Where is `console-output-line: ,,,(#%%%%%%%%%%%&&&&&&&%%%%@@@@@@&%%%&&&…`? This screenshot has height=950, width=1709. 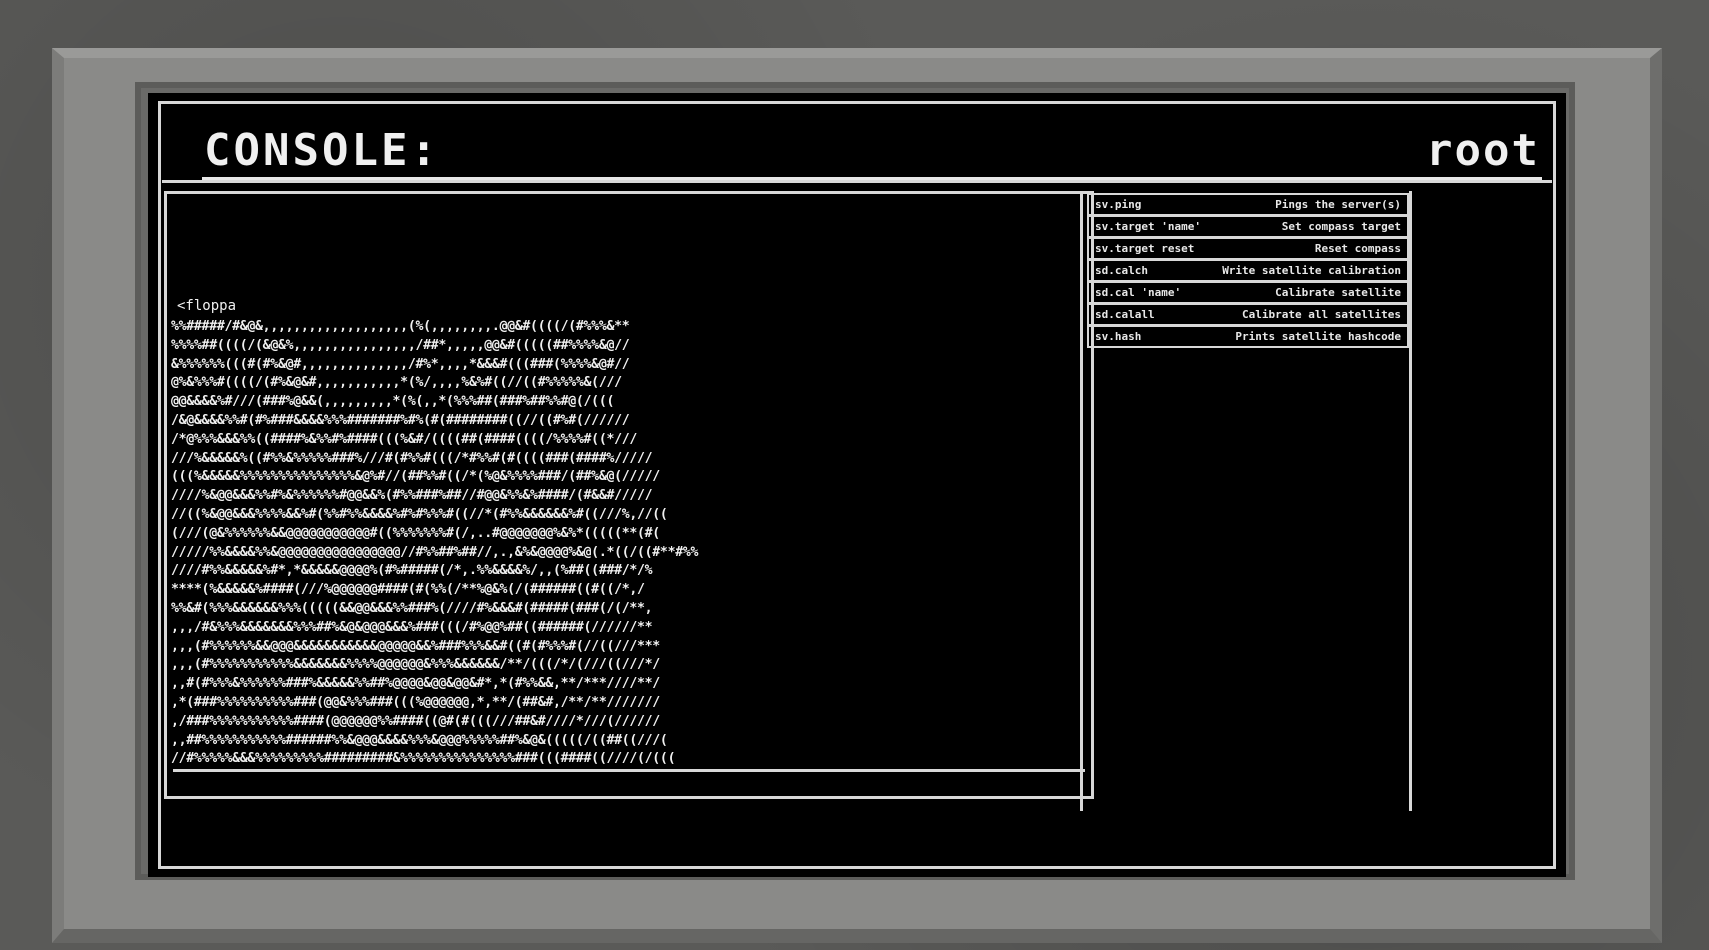 console-output-line: ,,,(#%%%%%%%%%%%&&&&&&&%%%%@@@@@@&%%%&&&… is located at coordinates (415, 665).